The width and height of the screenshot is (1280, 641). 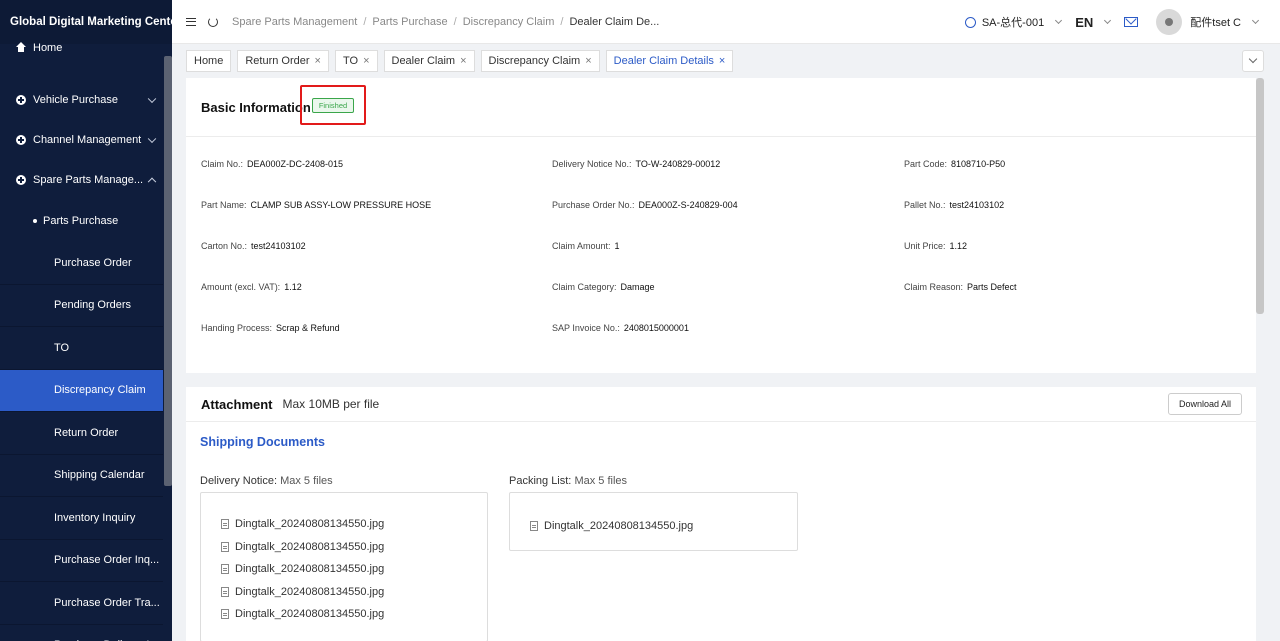 What do you see at coordinates (152, 182) in the screenshot?
I see `chevron-up-icon` at bounding box center [152, 182].